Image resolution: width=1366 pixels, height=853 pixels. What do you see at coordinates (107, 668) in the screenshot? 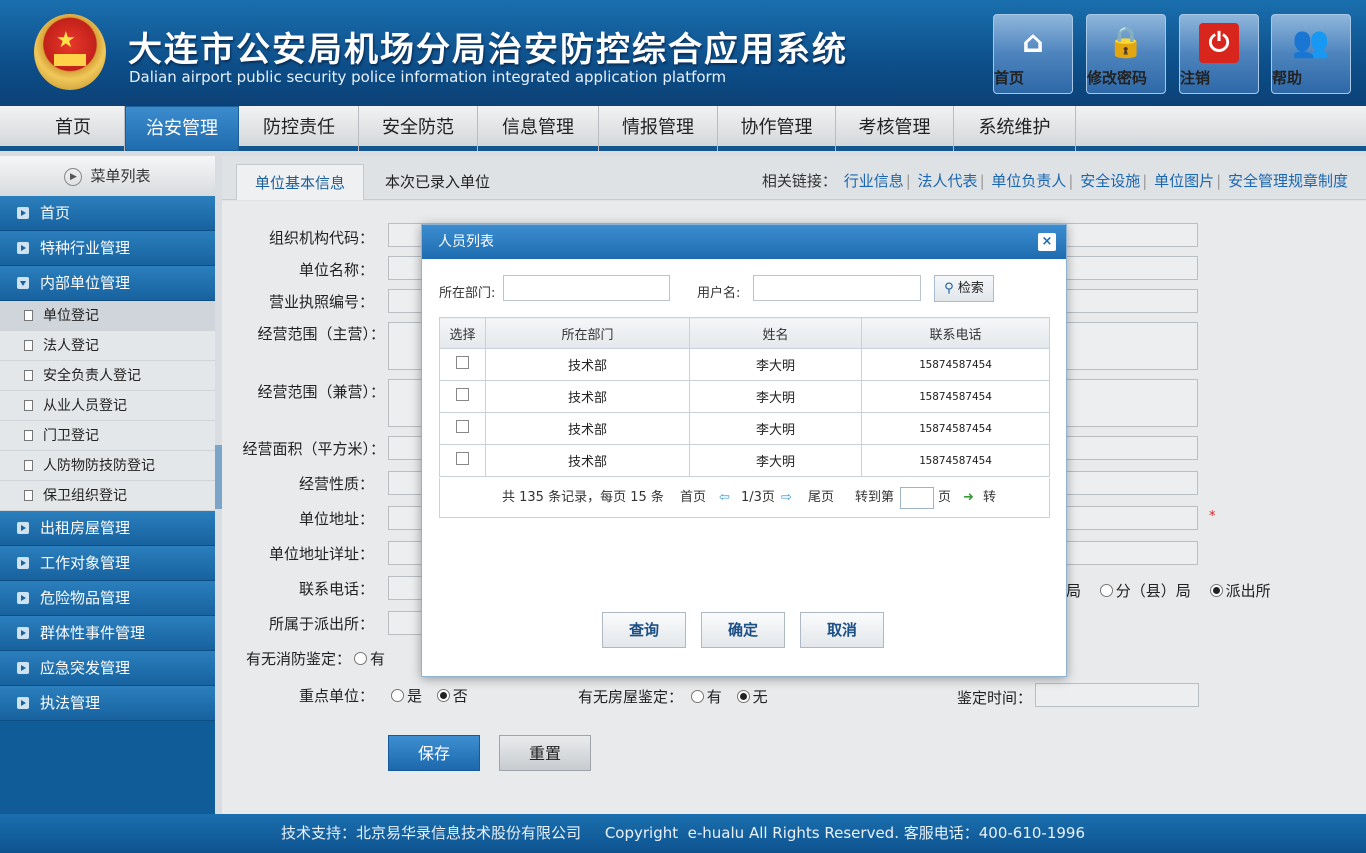
I see `sidebar-item-emergency: 应急突发管理` at bounding box center [107, 668].